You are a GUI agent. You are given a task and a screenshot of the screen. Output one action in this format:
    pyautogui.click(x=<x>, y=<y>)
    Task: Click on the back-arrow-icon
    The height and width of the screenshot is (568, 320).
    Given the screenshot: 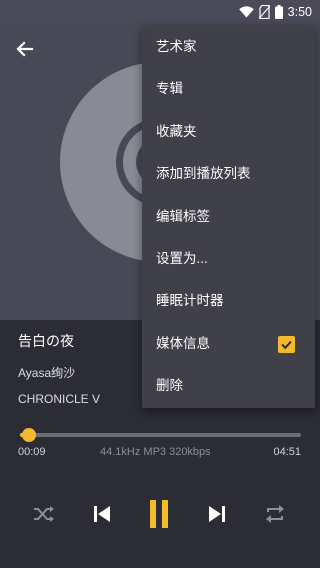 What is the action you would take?
    pyautogui.click(x=25, y=49)
    